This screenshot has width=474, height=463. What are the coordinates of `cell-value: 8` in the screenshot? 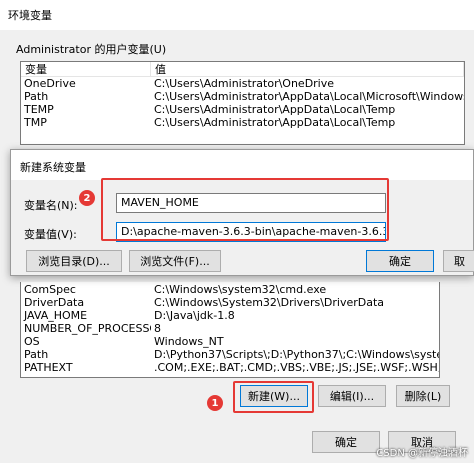 It's located at (157, 328).